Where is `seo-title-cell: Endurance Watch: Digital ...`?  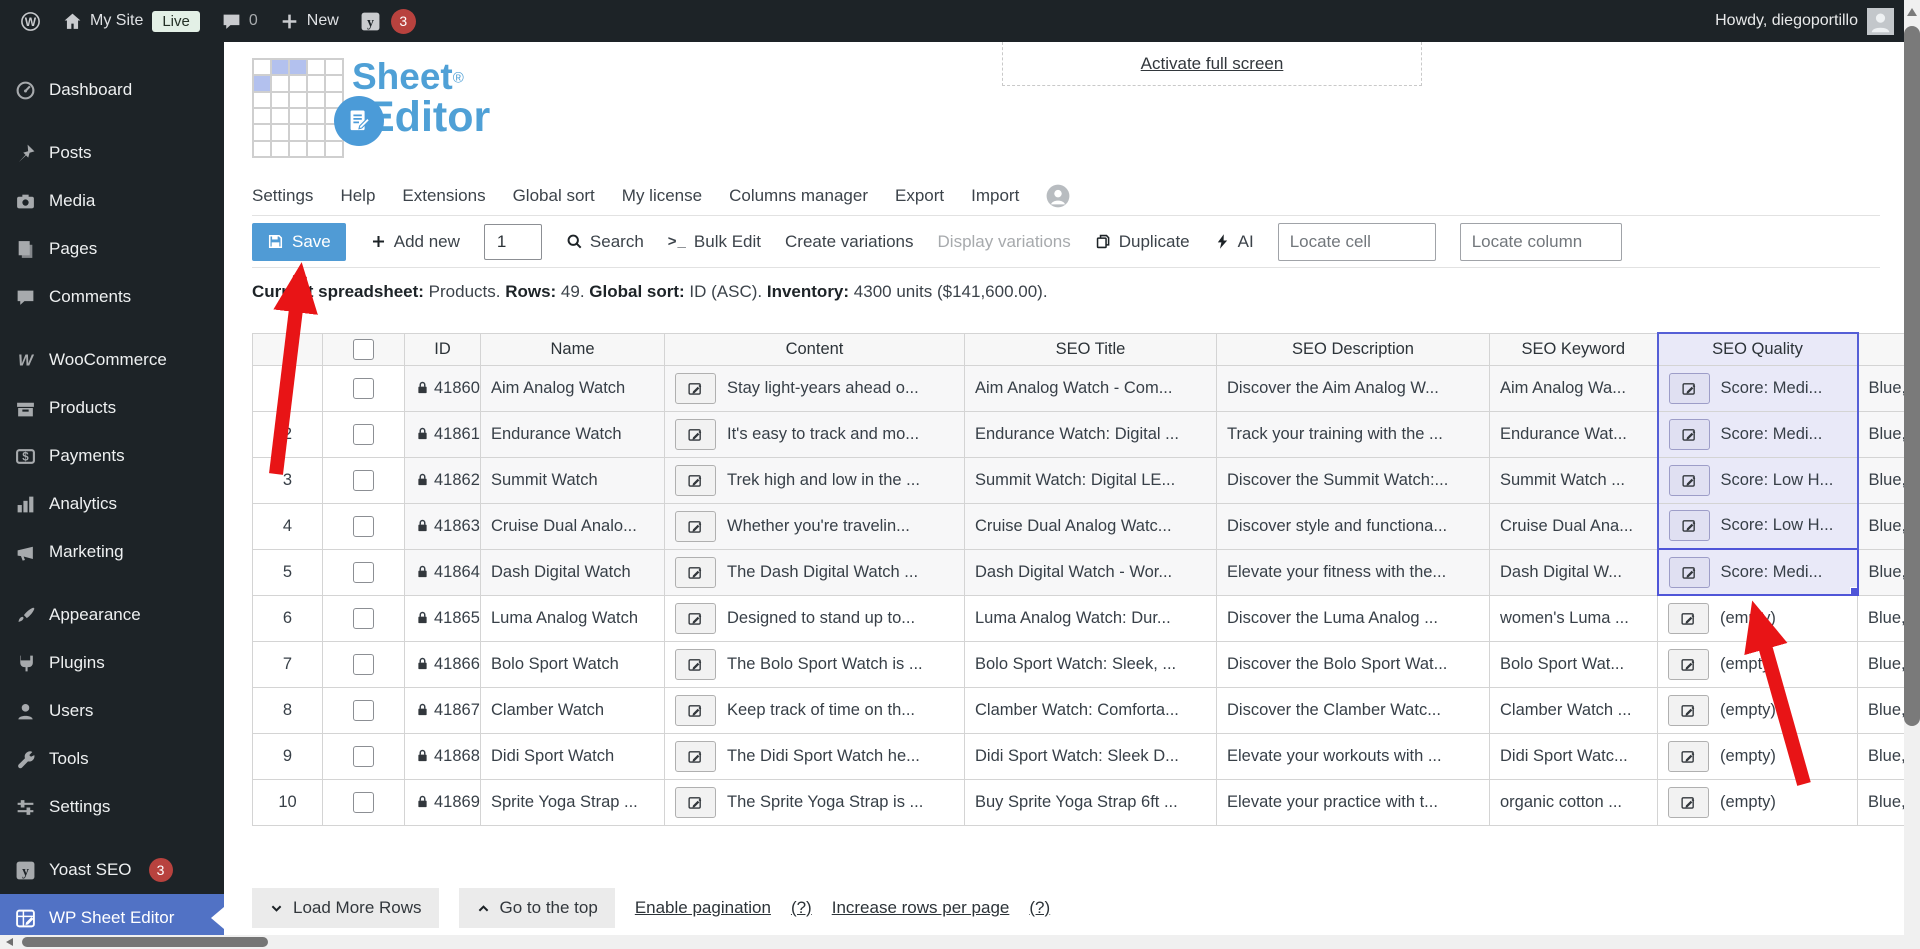 seo-title-cell: Endurance Watch: Digital ... is located at coordinates (1090, 434).